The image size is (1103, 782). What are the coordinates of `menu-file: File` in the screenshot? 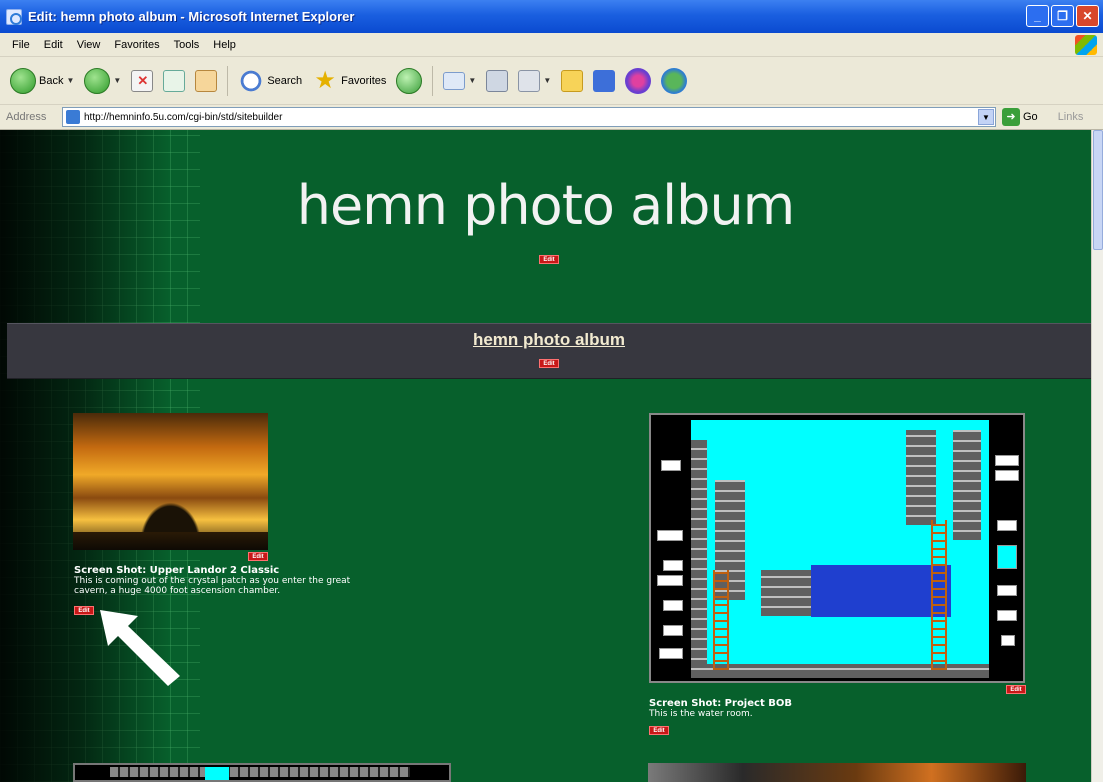 It's located at (21, 45).